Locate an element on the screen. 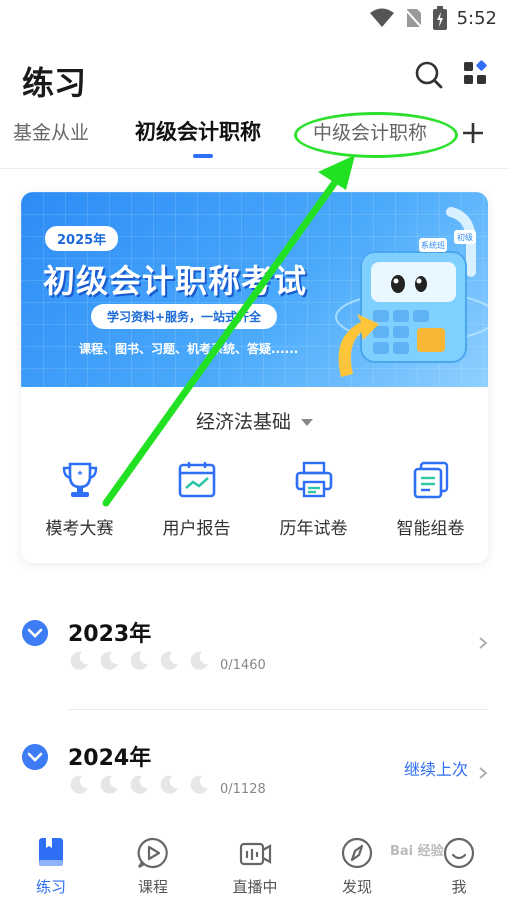 The height and width of the screenshot is (904, 509). quick-action-mock-contest: 模考大赛 is located at coordinates (79, 499).